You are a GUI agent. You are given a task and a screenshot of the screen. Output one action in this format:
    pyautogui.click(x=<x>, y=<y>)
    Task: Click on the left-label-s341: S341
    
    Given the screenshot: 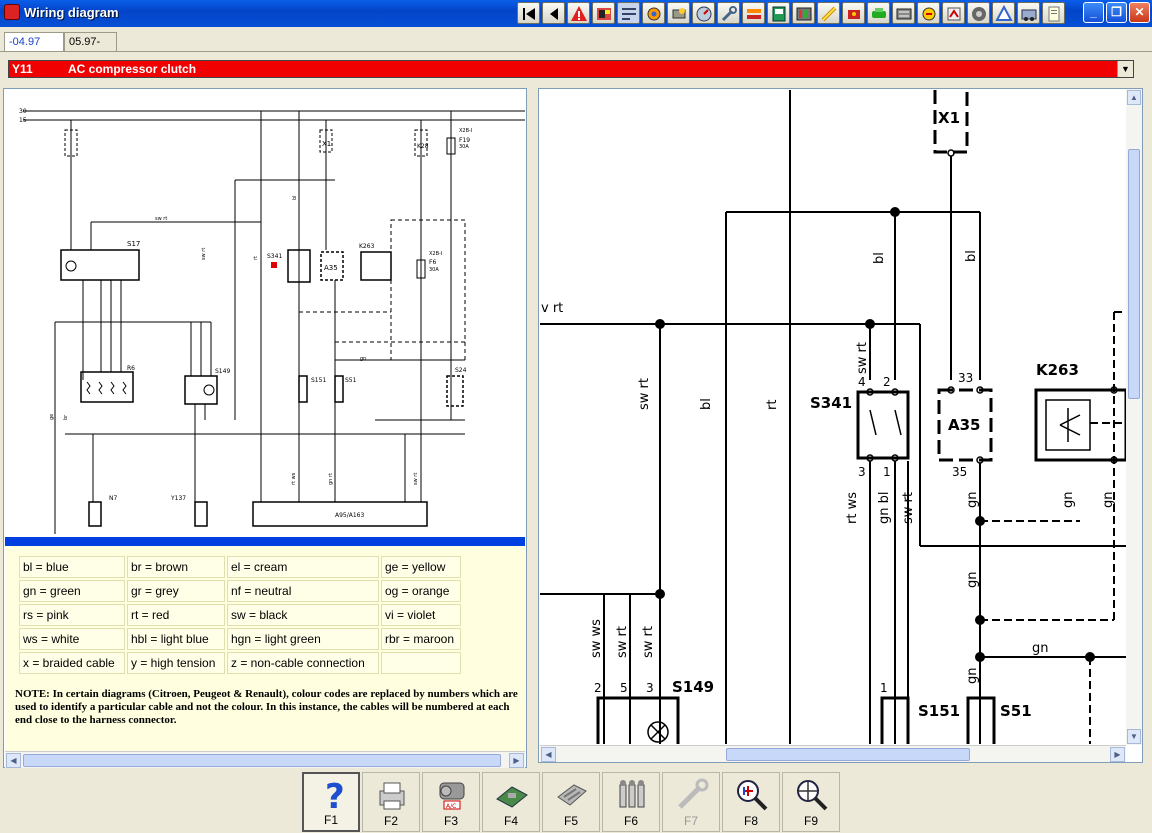 What is the action you would take?
    pyautogui.click(x=274, y=256)
    